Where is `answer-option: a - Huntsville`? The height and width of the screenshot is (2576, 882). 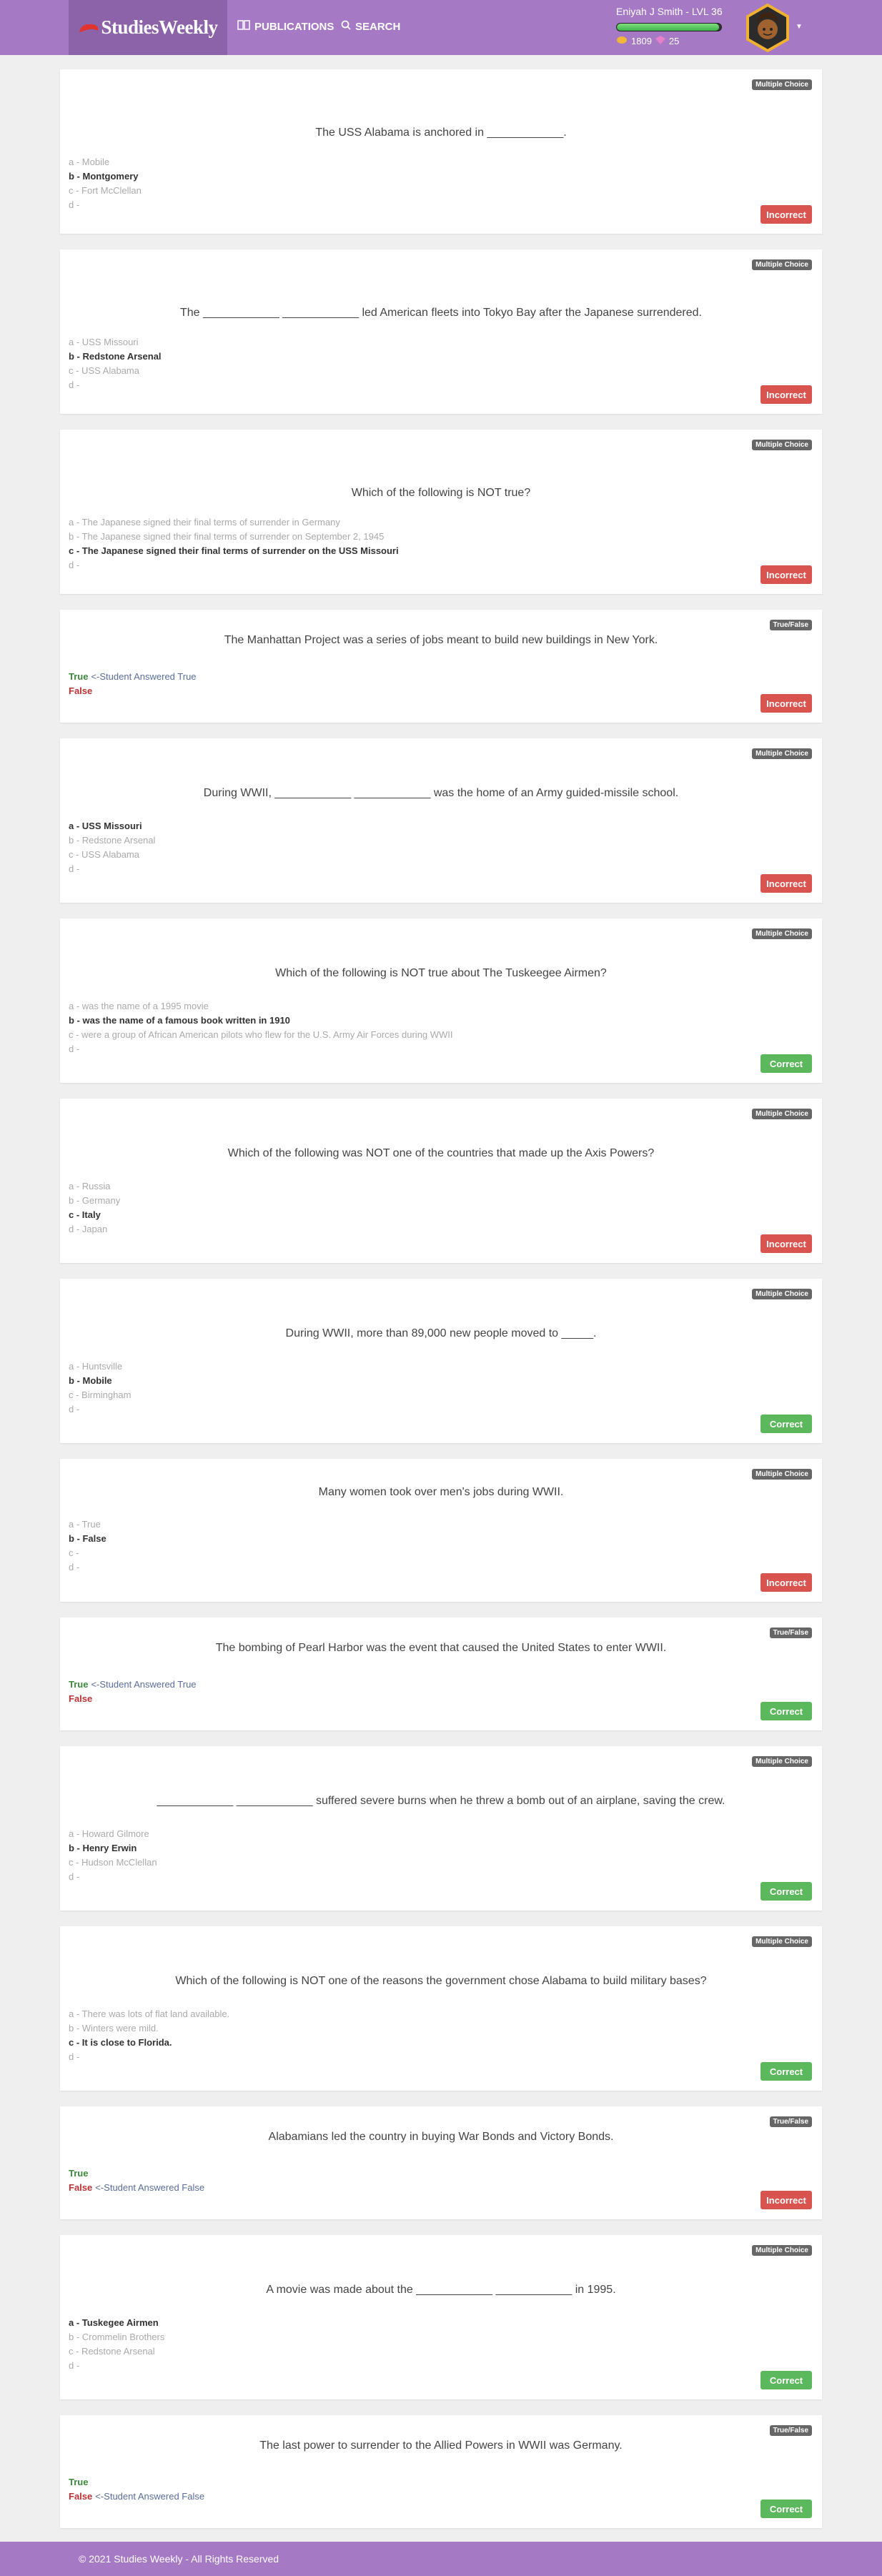
answer-option: a - Huntsville is located at coordinates (96, 1367).